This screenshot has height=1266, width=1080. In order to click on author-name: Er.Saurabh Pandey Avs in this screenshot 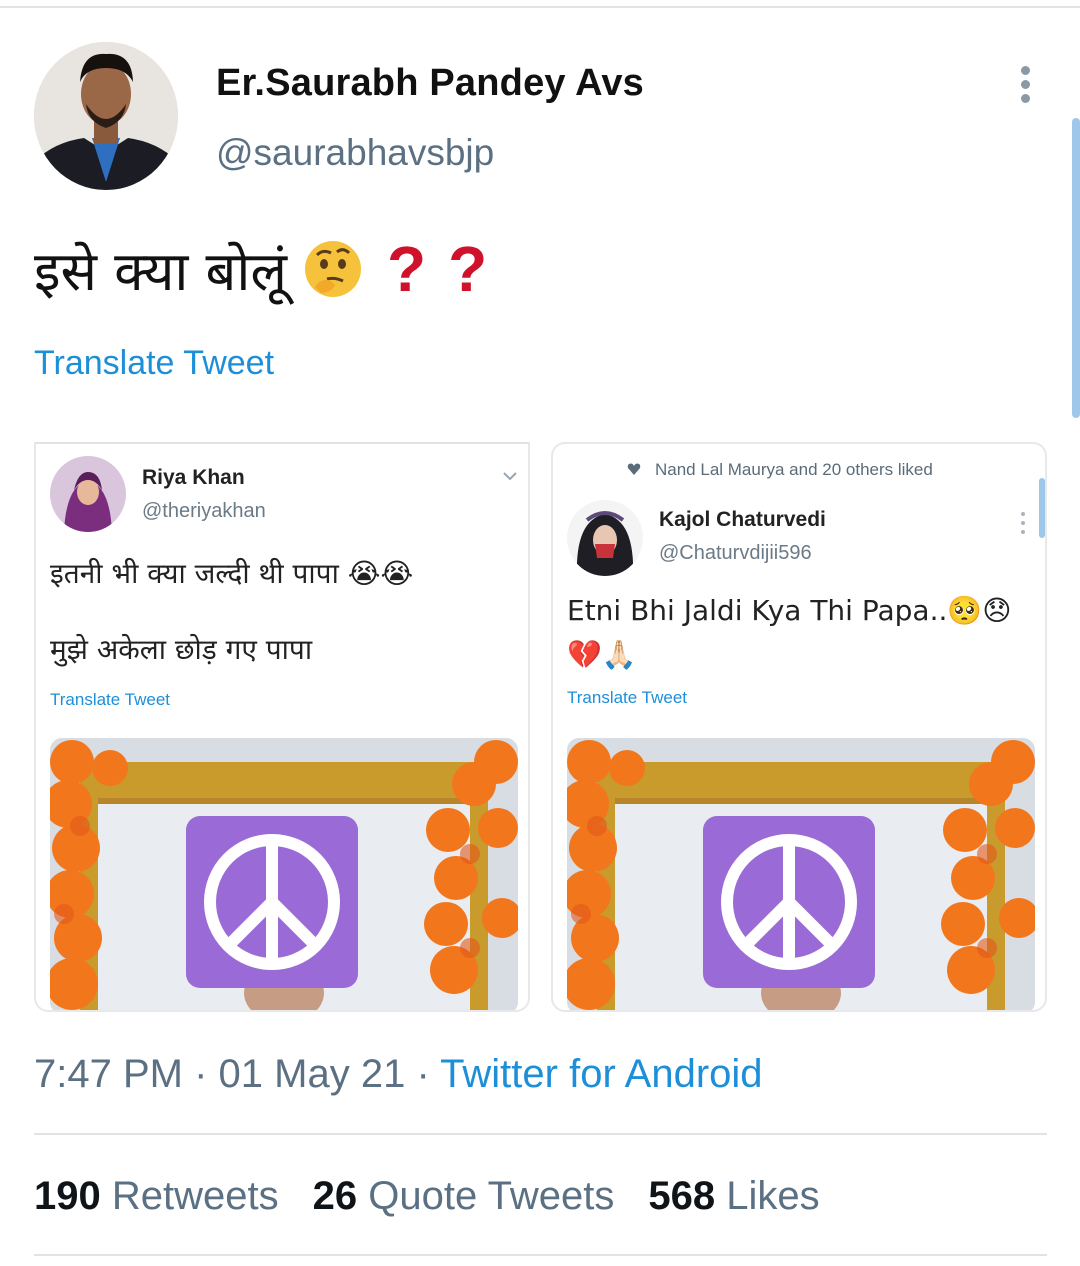, I will do `click(430, 83)`.